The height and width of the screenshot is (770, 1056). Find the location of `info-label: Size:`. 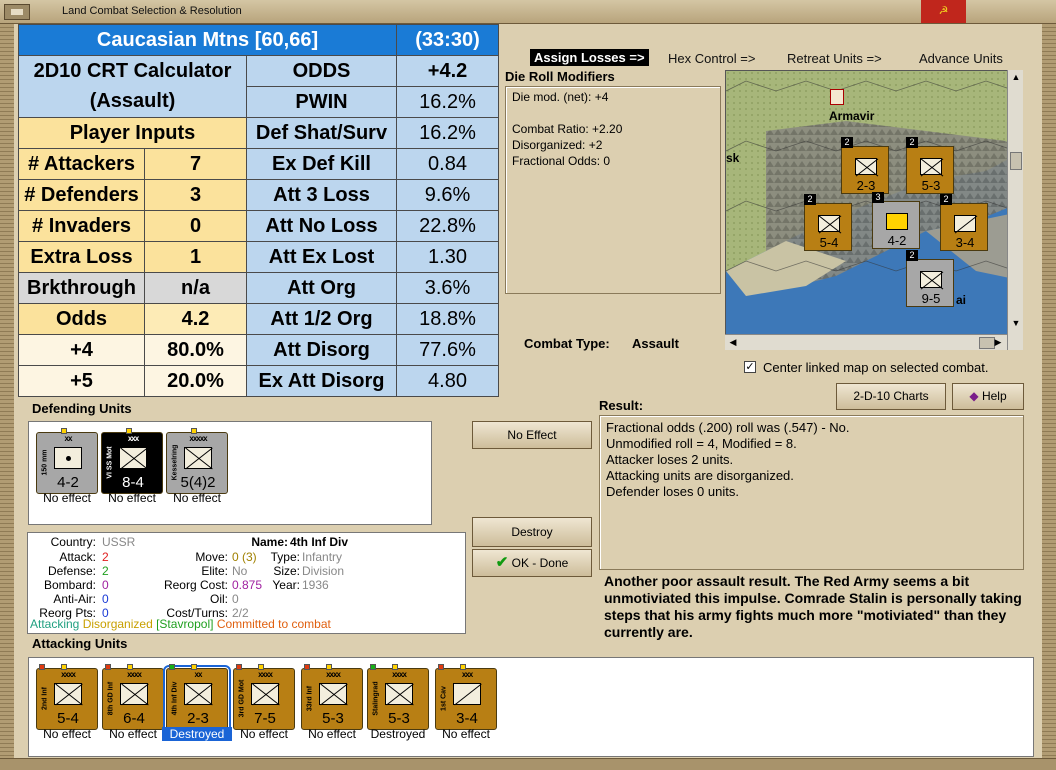

info-label: Size: is located at coordinates (286, 571).